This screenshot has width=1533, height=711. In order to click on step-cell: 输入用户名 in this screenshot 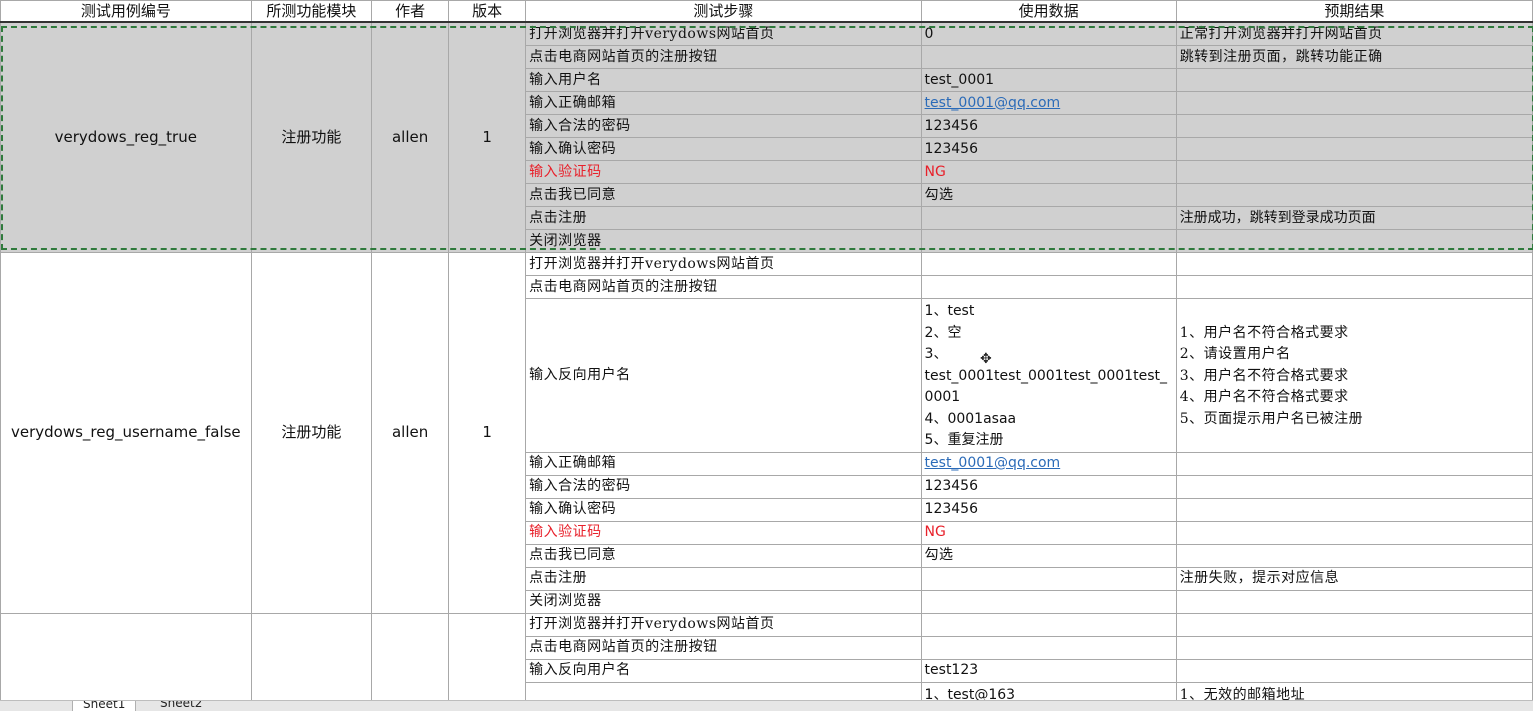, I will do `click(723, 80)`.